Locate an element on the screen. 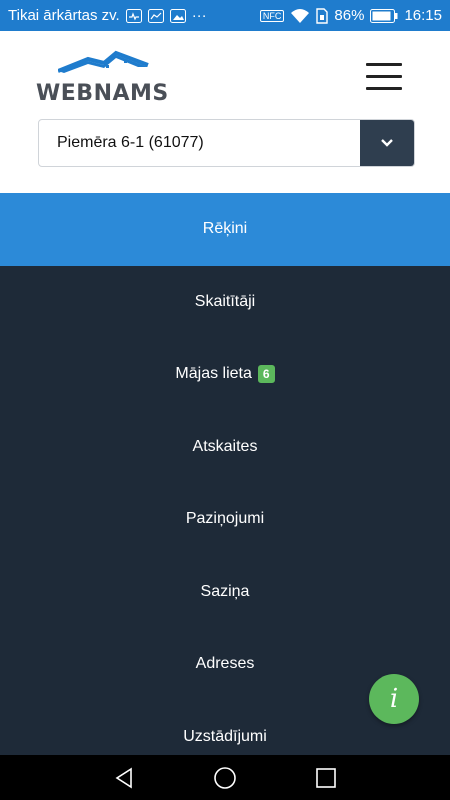 Image resolution: width=450 pixels, height=800 pixels. back-button is located at coordinates (124, 778).